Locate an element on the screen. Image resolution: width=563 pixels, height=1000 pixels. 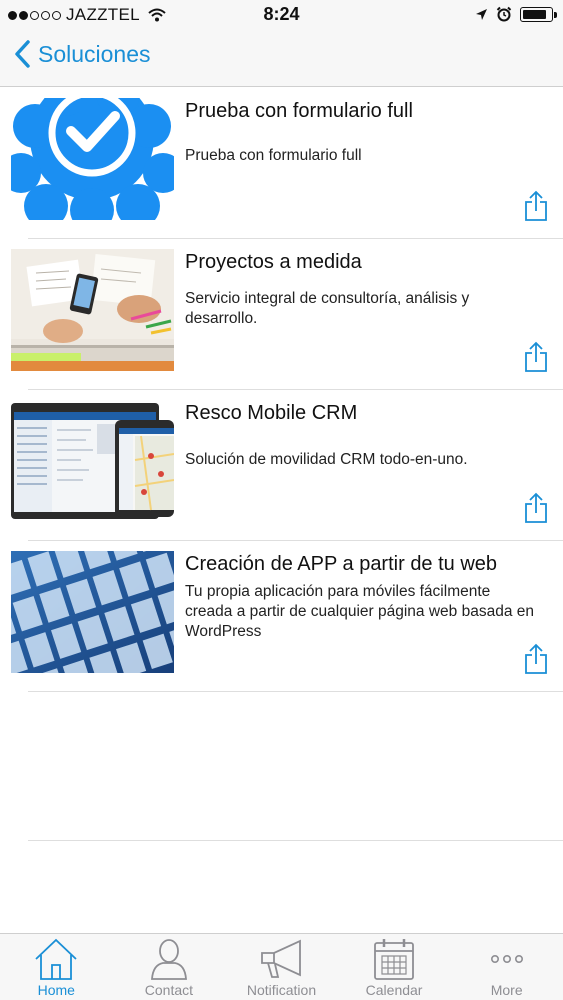
back-button-label: Soluciones is located at coordinates (94, 53).